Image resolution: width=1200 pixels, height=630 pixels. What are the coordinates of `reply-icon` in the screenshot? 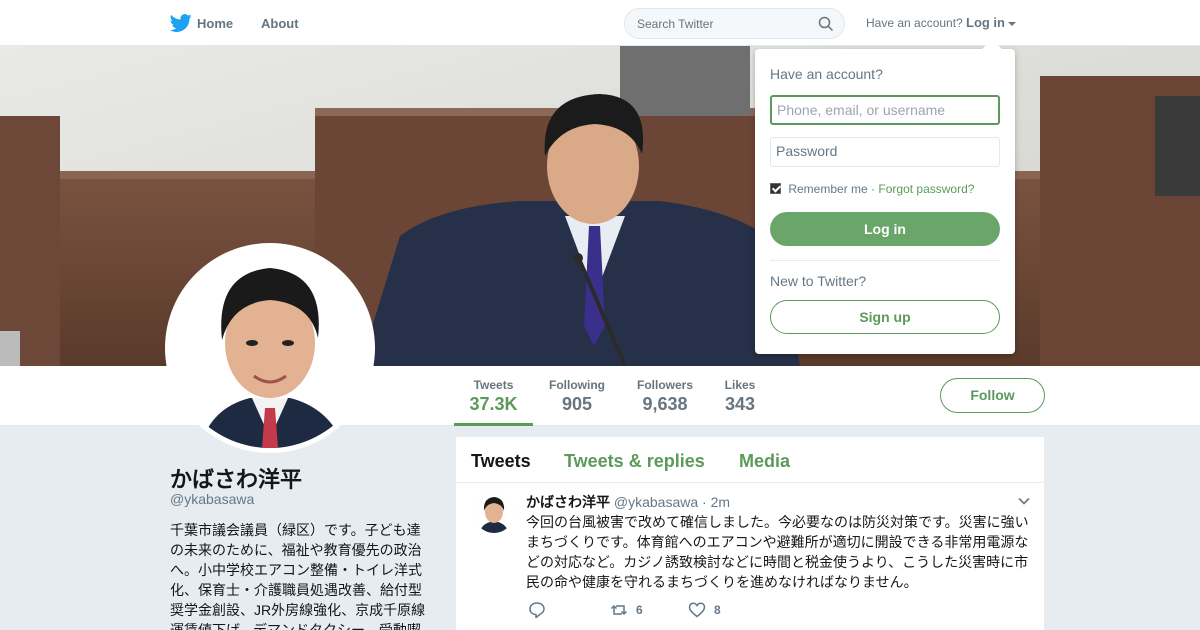 It's located at (537, 610).